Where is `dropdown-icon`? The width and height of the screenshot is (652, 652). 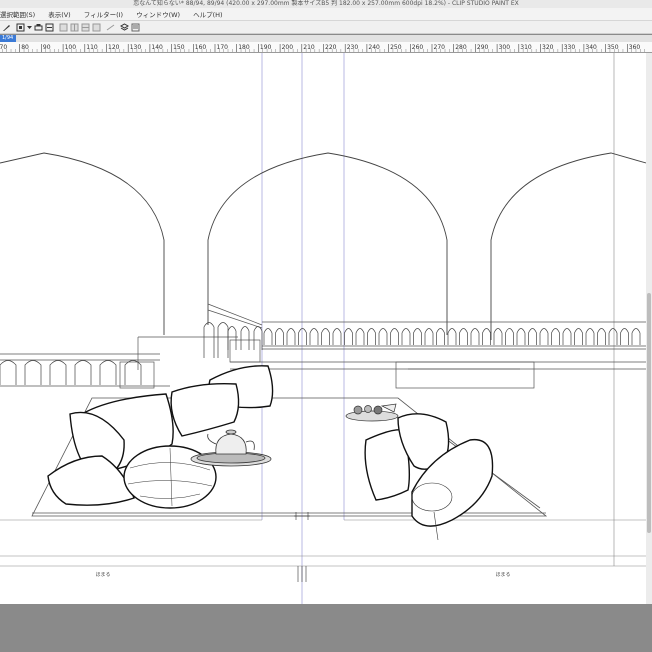
dropdown-icon is located at coordinates (29, 27).